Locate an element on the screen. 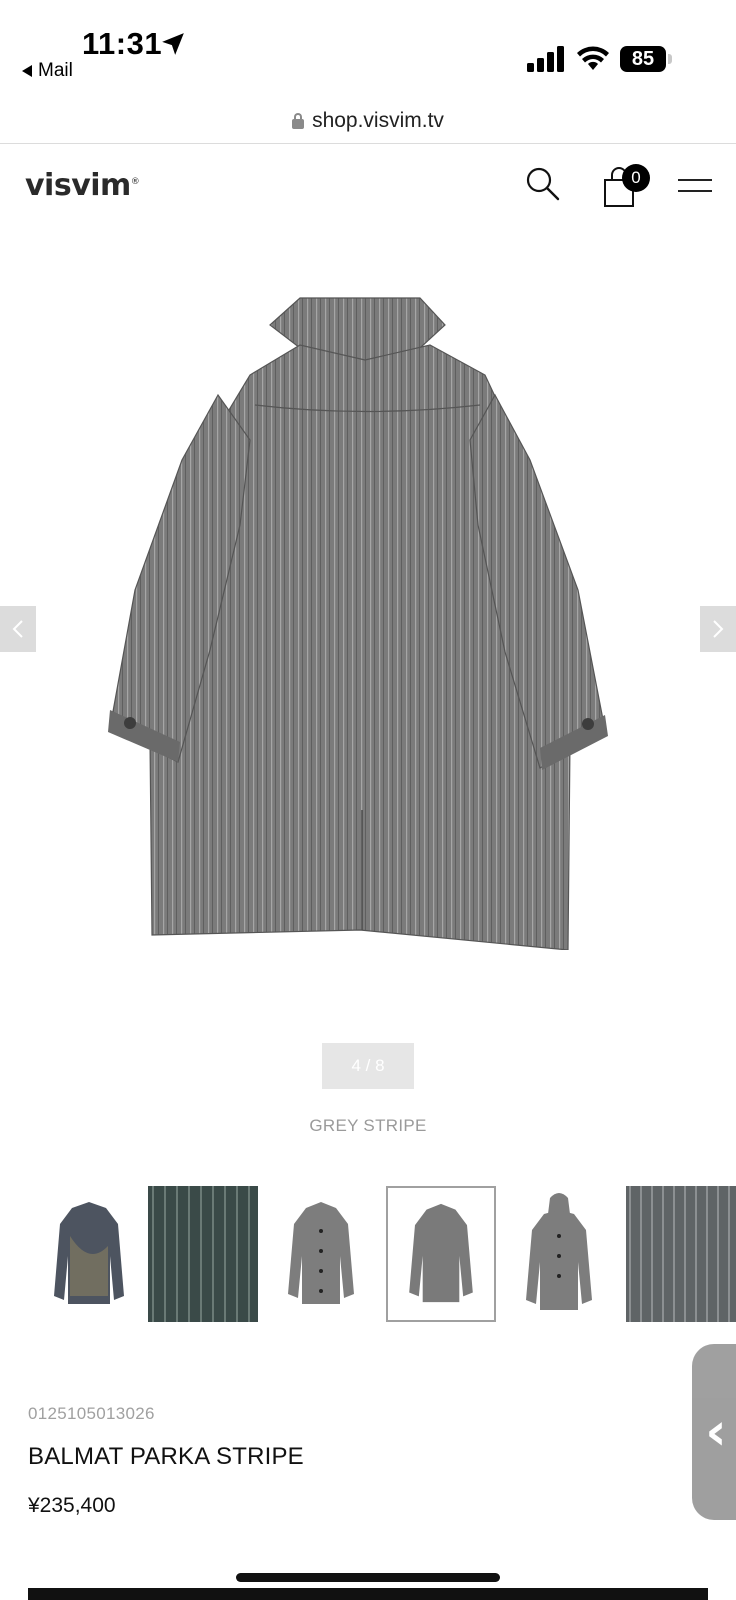  thumbnail-4-selected is located at coordinates (441, 1254).